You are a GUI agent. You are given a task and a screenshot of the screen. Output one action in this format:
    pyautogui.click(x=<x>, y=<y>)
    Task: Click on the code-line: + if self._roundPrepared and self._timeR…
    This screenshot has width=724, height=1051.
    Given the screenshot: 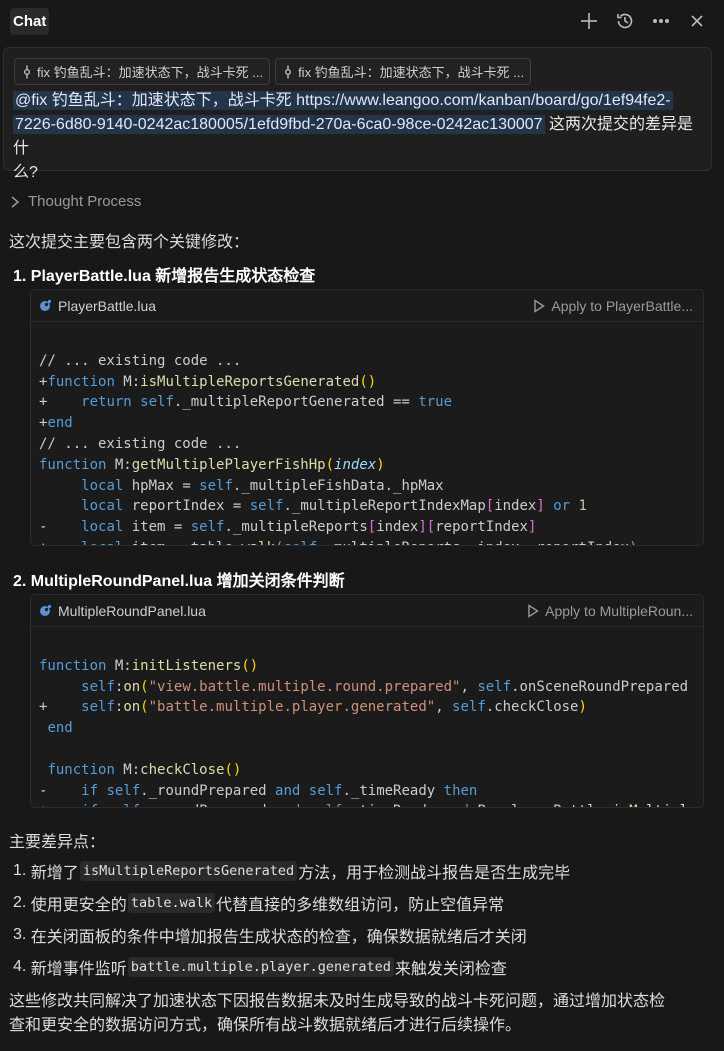 What is the action you would take?
    pyautogui.click(x=371, y=804)
    